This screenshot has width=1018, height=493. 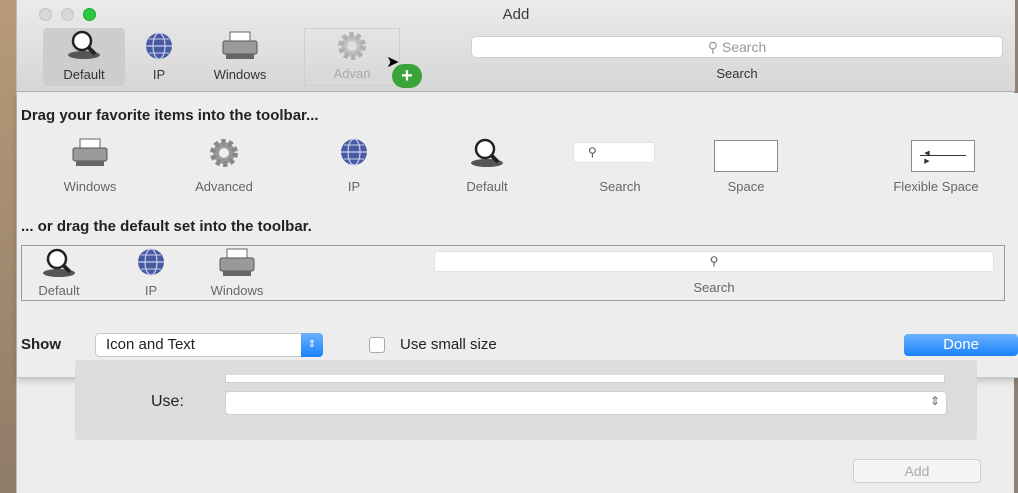 I want to click on default-set-item-default: Default, so click(x=59, y=274).